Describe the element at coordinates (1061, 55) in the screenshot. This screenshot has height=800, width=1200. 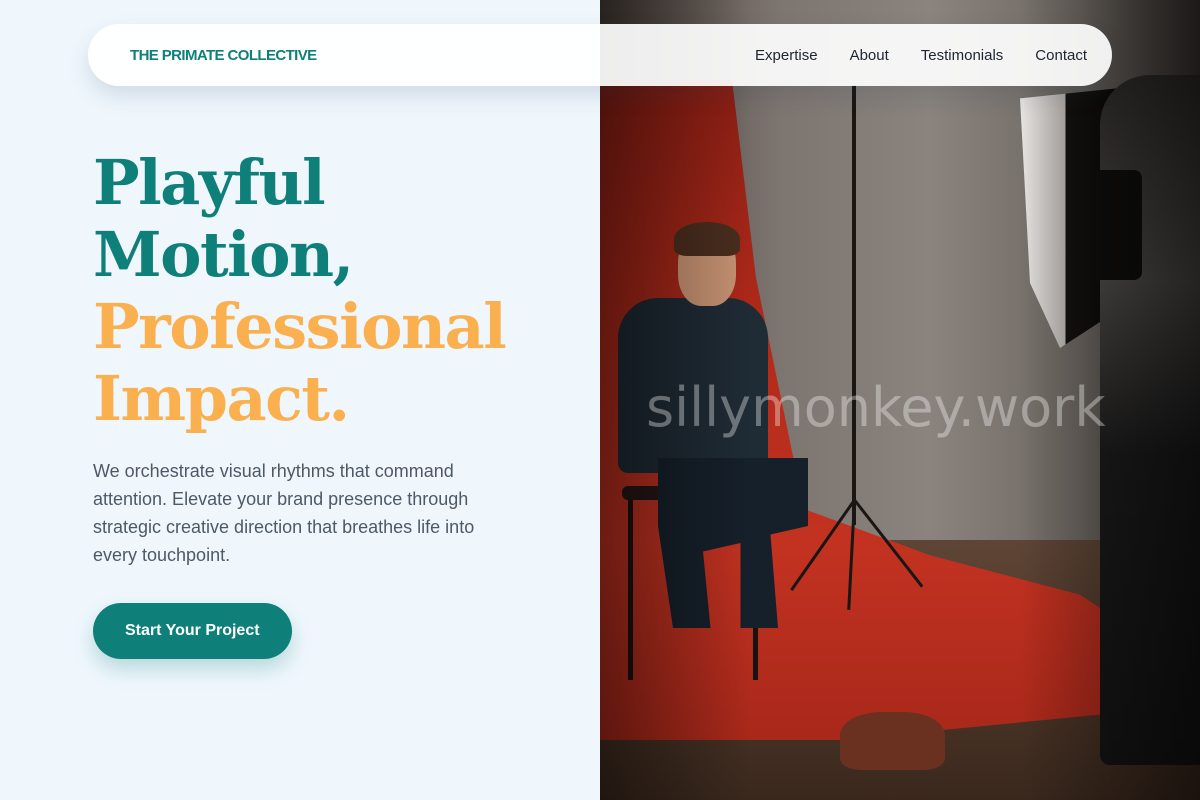
I see `nav-link-contact: Contact` at that location.